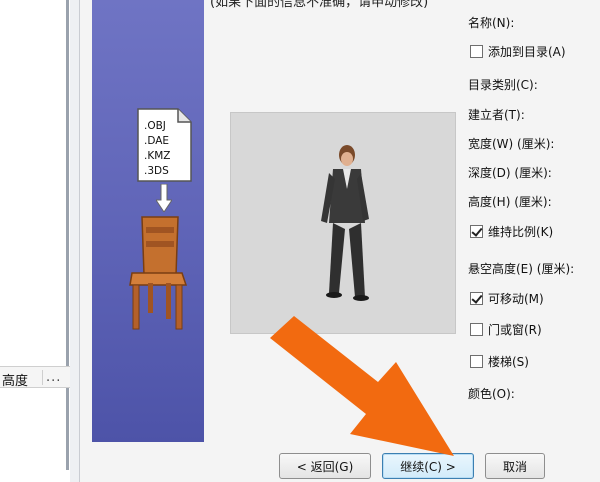  Describe the element at coordinates (521, 231) in the screenshot. I see `keep-ratio-label: 维持比例(K)` at that location.